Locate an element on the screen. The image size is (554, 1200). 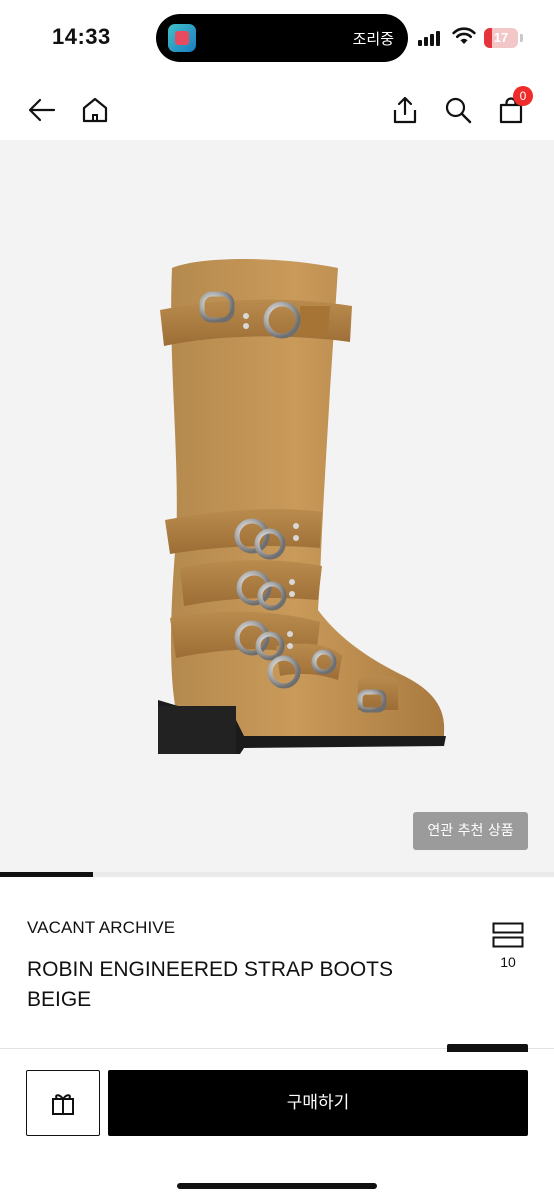
battery-level: 17 is located at coordinates (501, 37).